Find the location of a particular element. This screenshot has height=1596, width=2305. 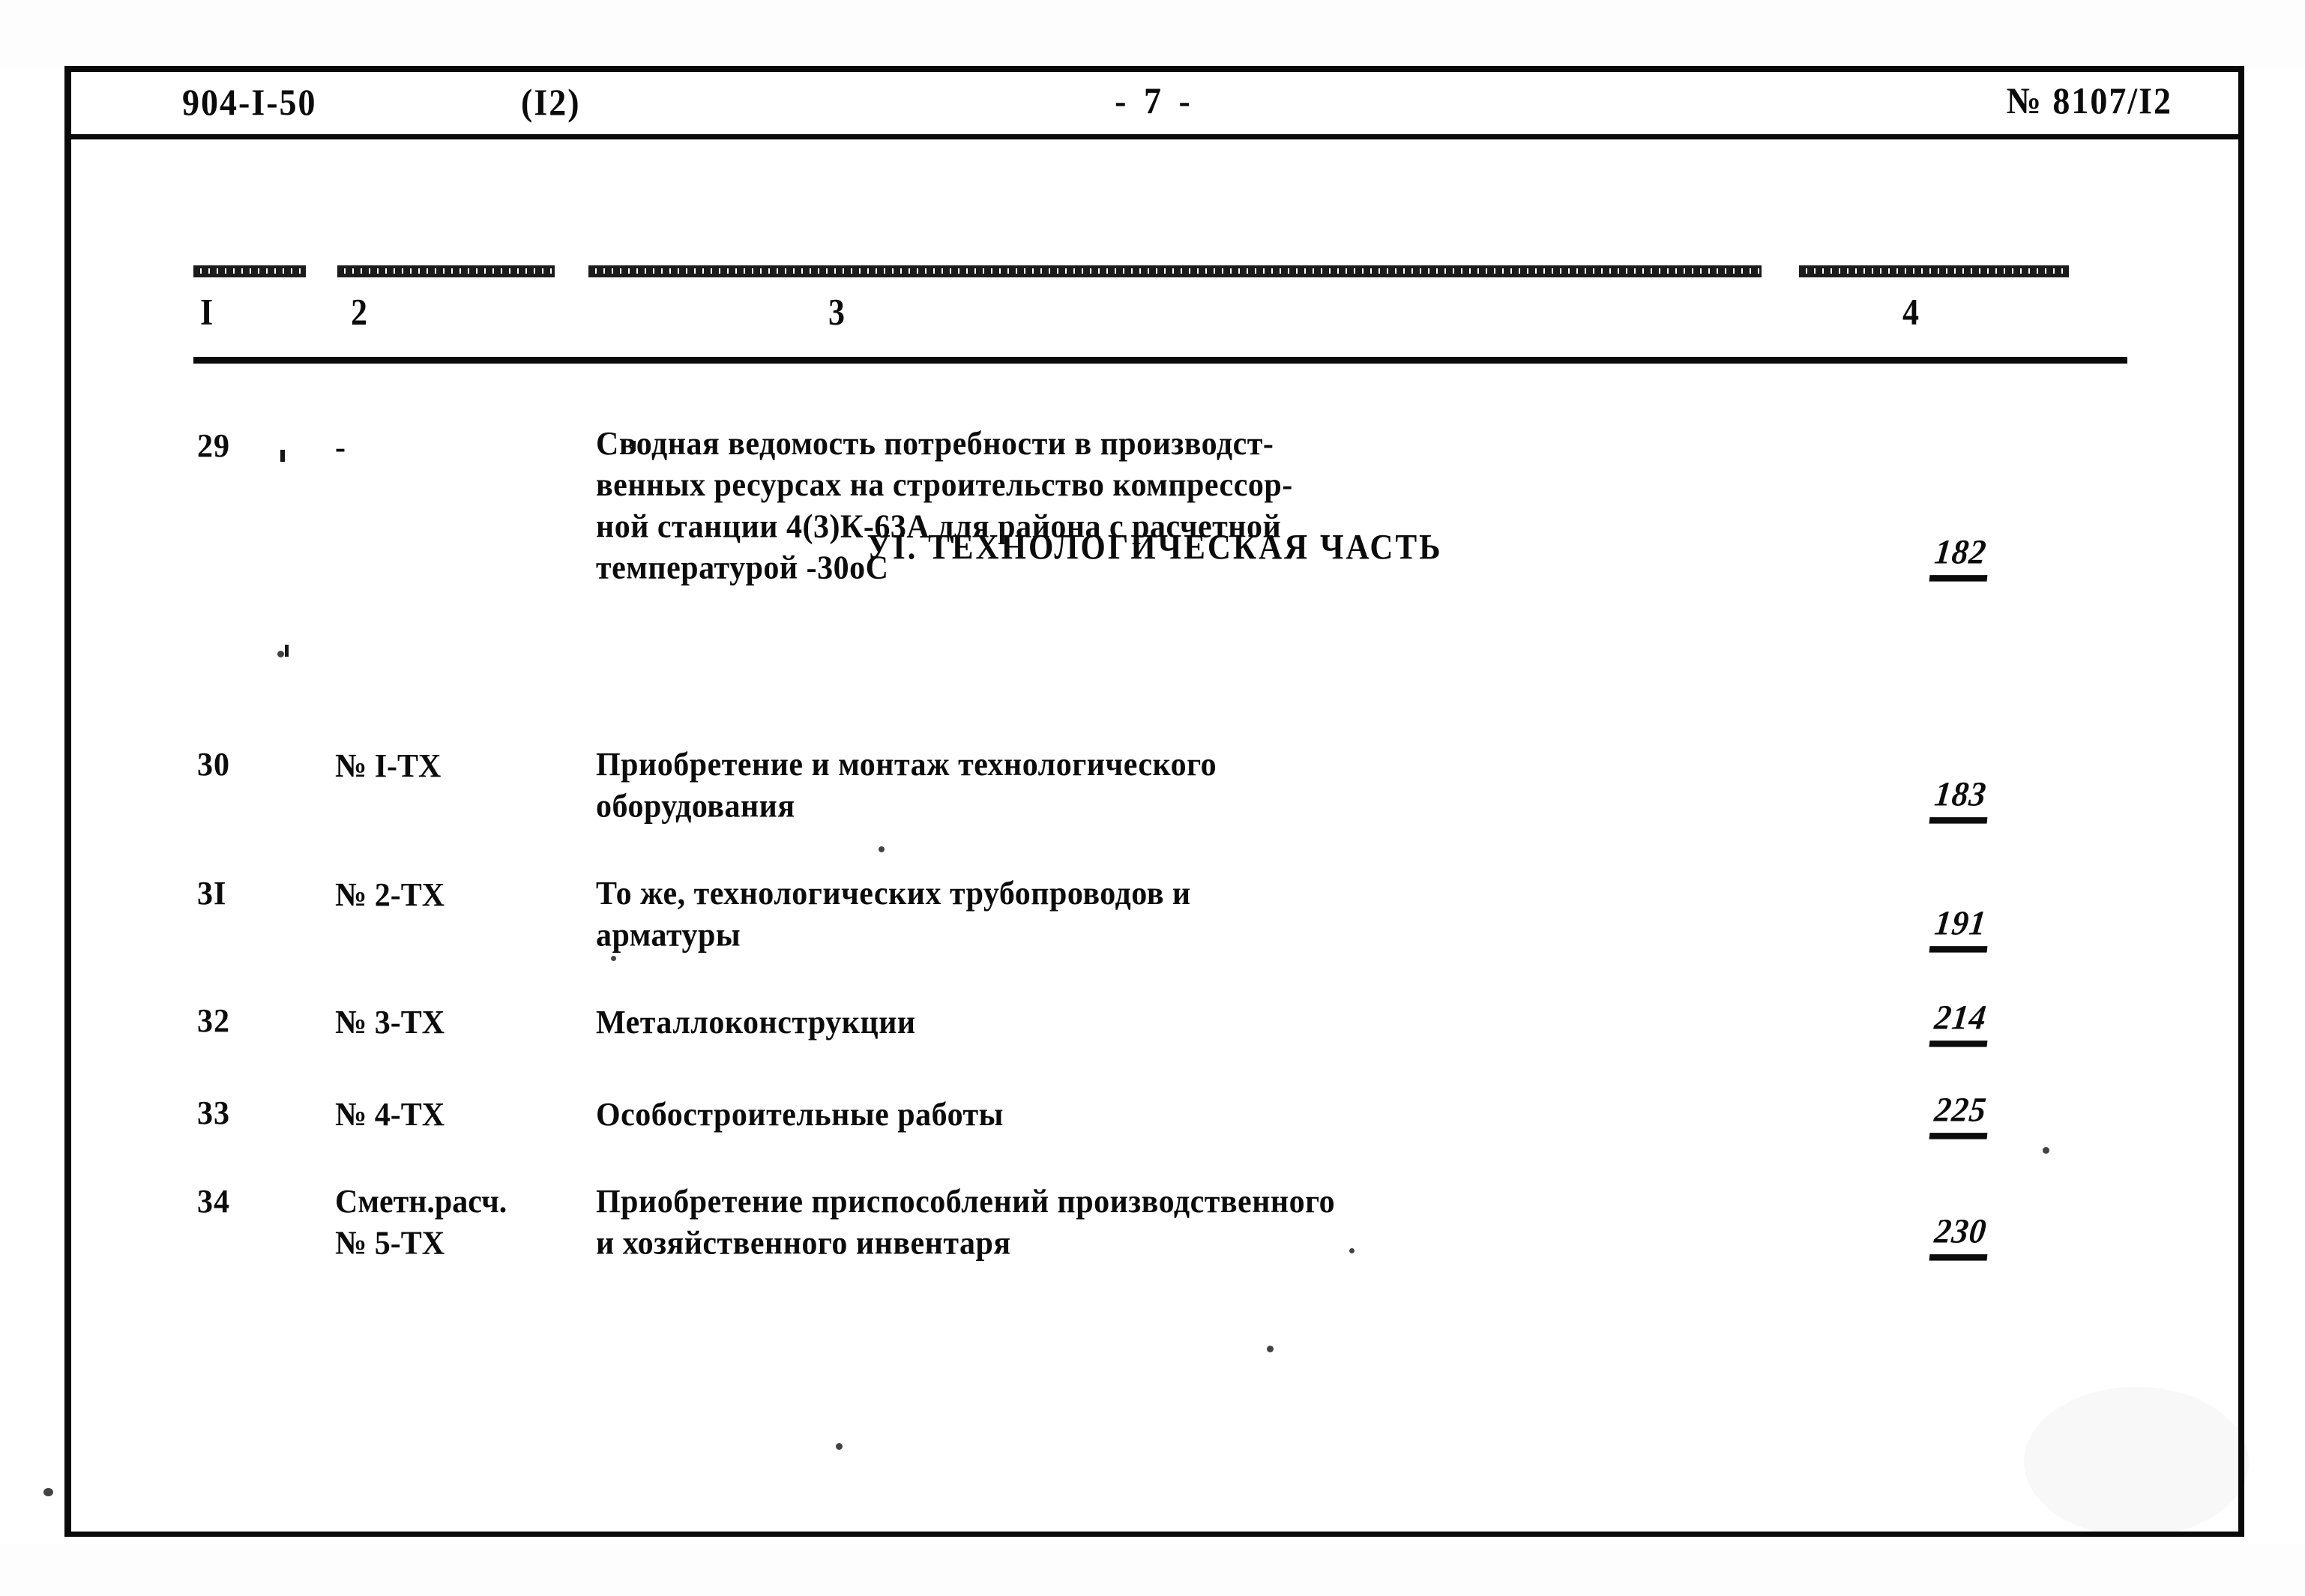

row-code: Сметн.расч. № 5-ТХ is located at coordinates (421, 1223).